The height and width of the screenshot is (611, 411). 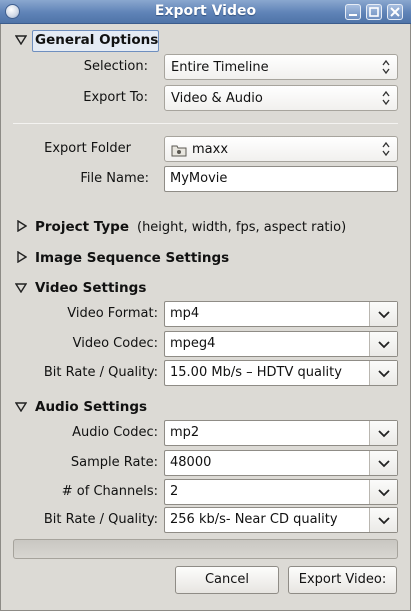 I want to click on audio-codec-dropdown-button, so click(x=383, y=433).